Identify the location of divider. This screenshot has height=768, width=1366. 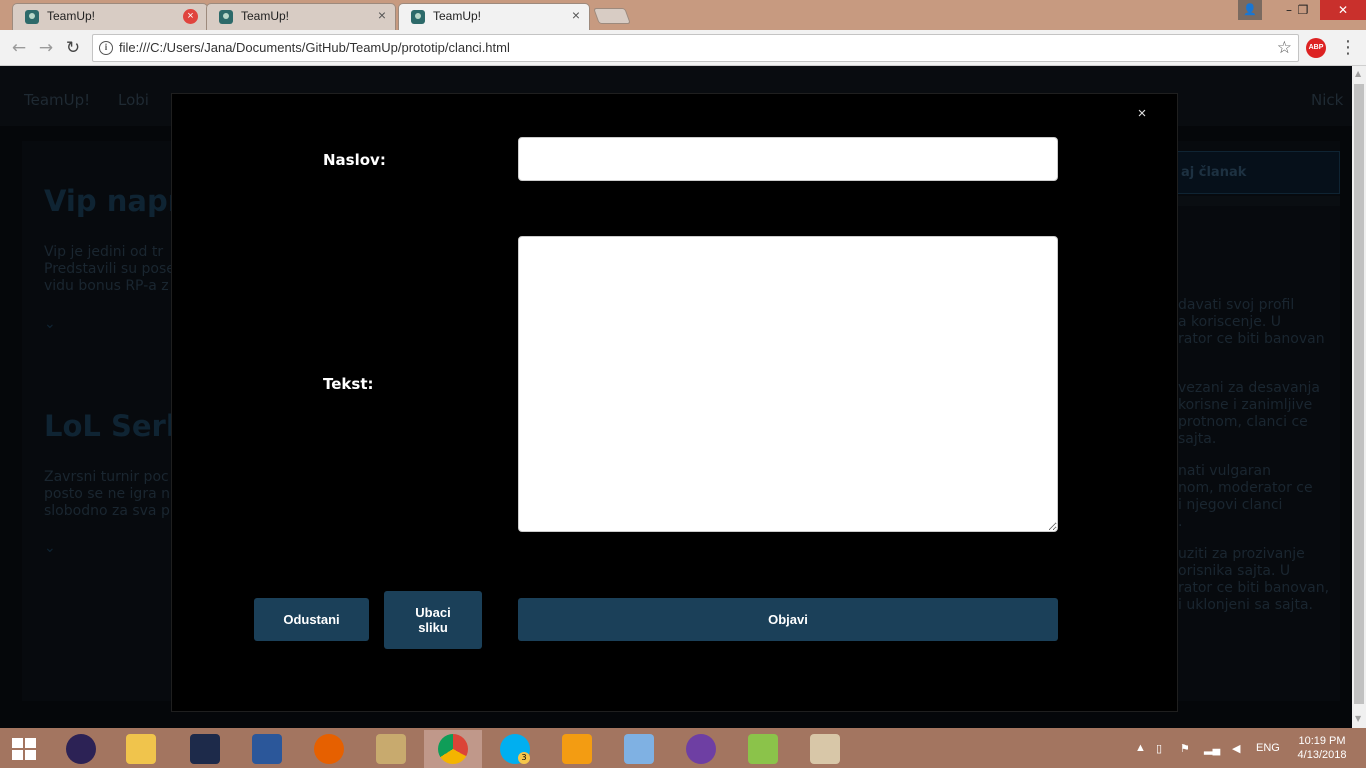
(1255, 201).